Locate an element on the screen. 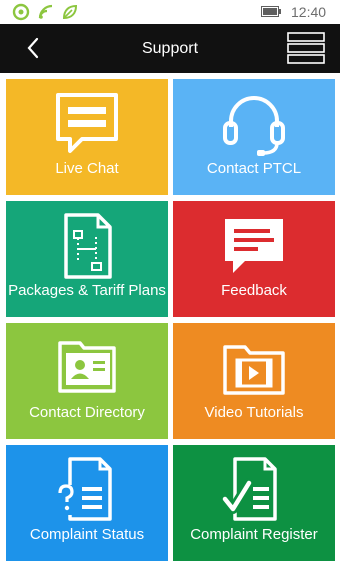 The height and width of the screenshot is (567, 340). tile-label: Complaint Register is located at coordinates (254, 534).